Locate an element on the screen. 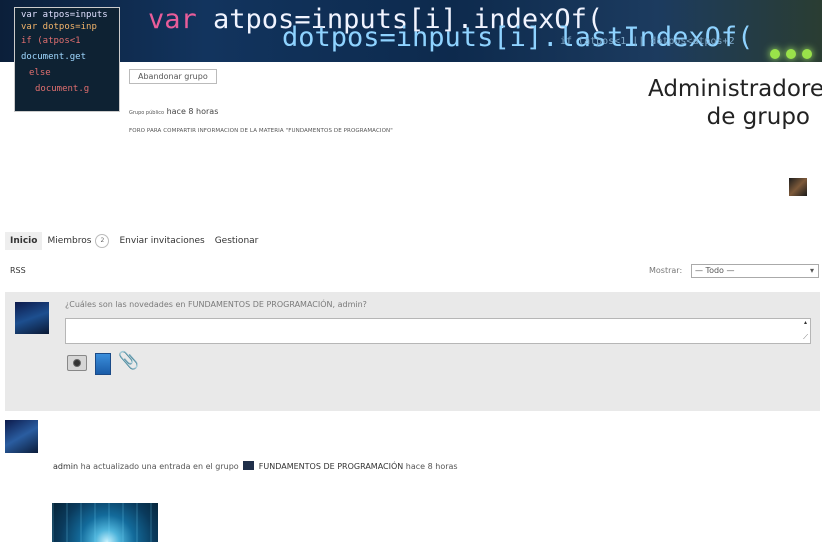 This screenshot has width=822, height=542. group-thumbnail-icon is located at coordinates (249, 465).